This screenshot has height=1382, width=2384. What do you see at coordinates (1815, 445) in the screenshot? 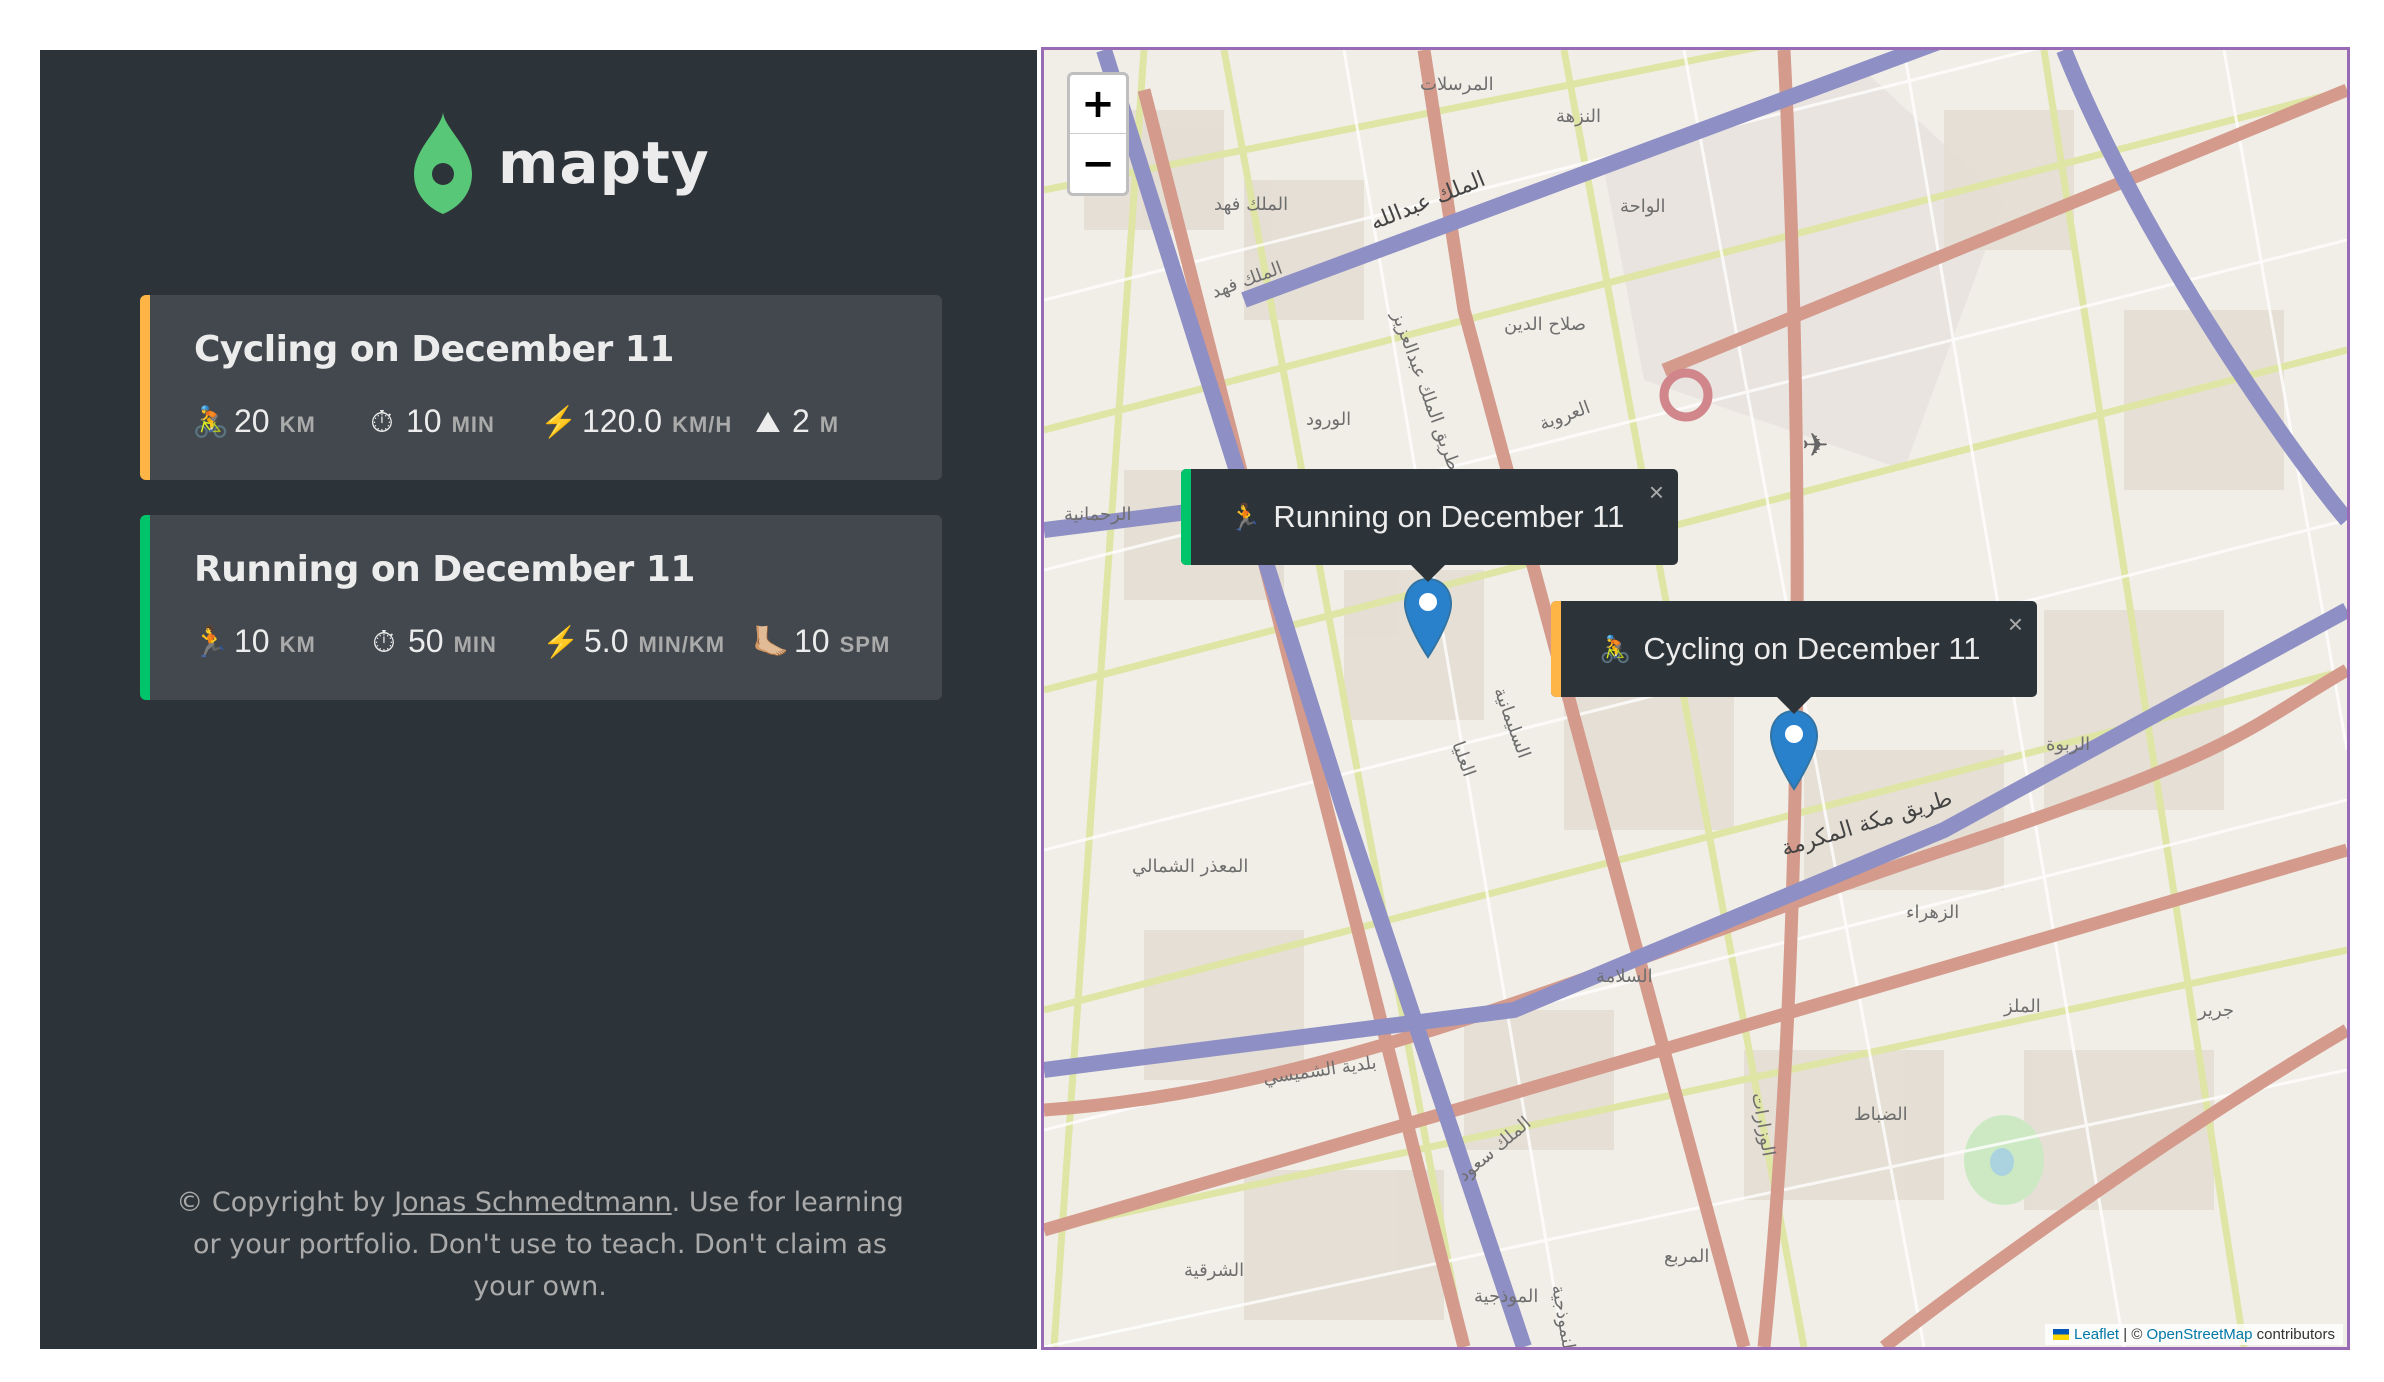
I see `airport-icon: ✈` at bounding box center [1815, 445].